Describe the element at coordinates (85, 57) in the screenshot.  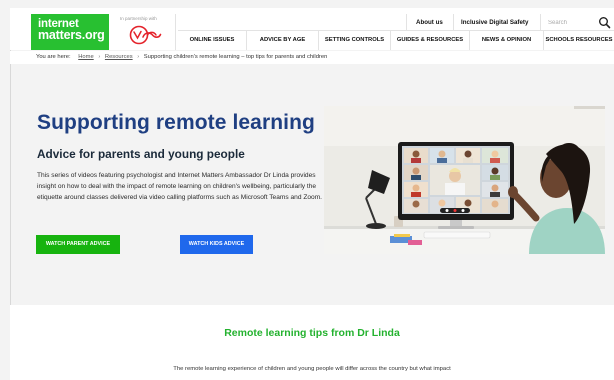
I see `breadcrumb-home: Home` at that location.